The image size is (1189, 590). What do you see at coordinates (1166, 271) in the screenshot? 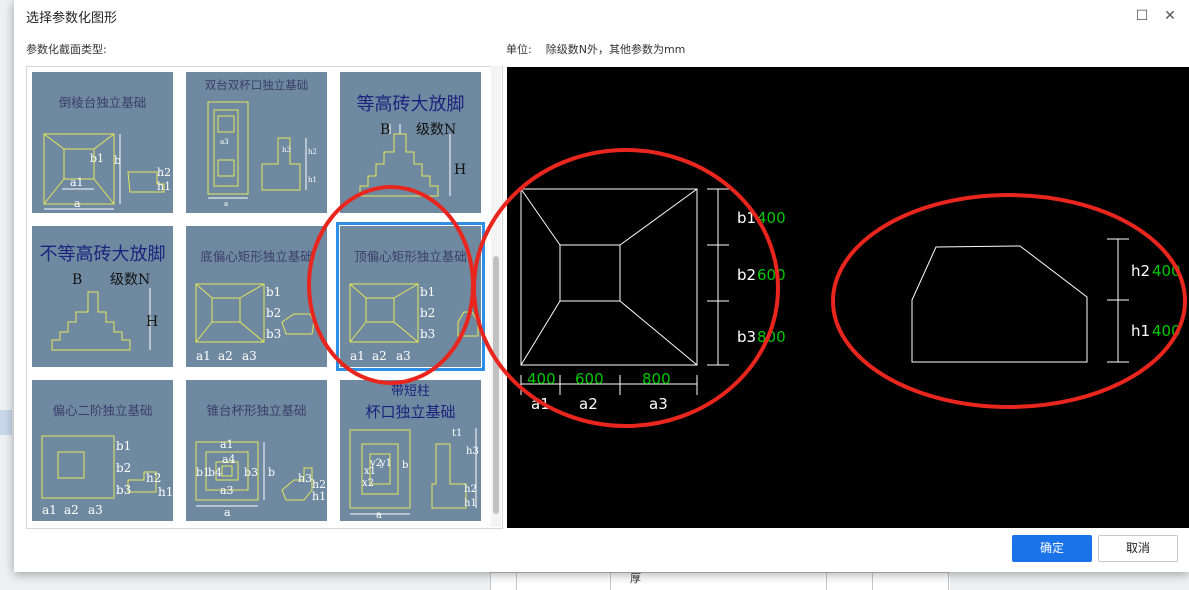
I see `section-h2-value: 400` at bounding box center [1166, 271].